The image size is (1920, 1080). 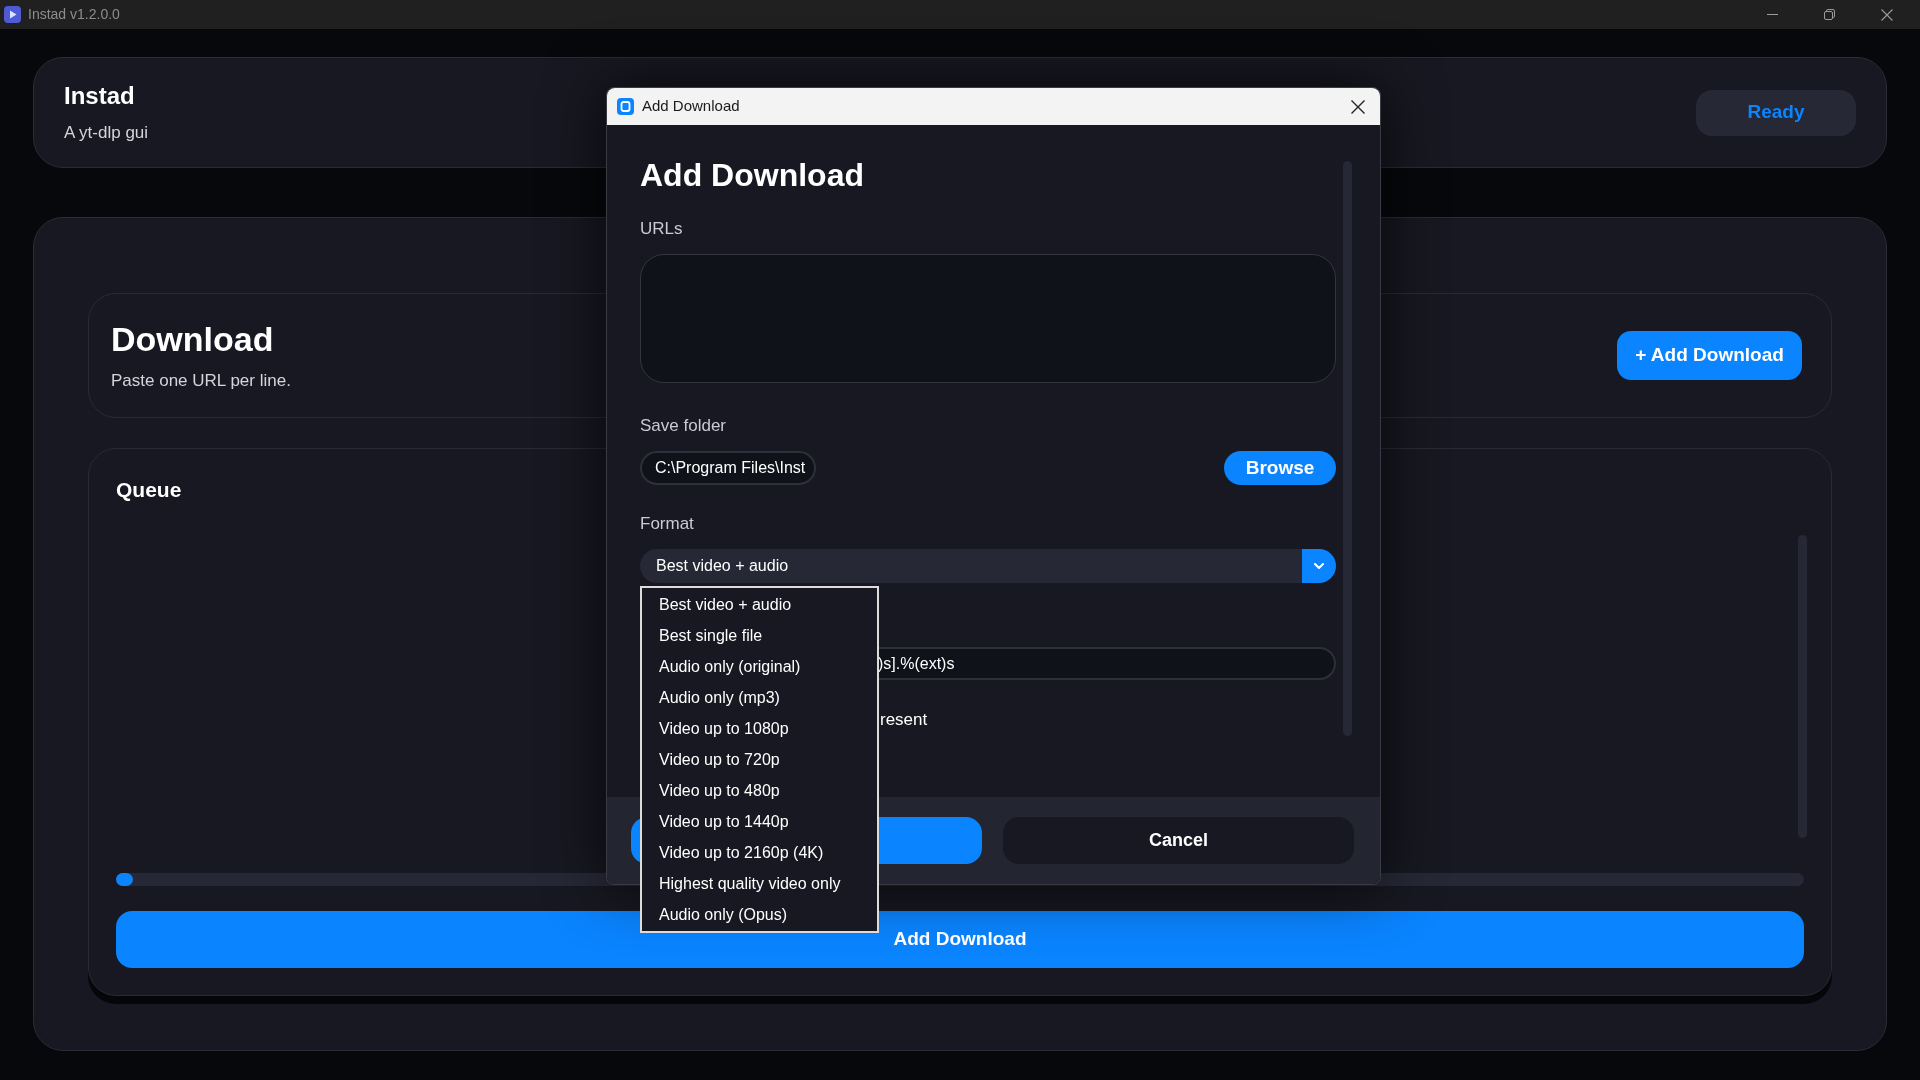 What do you see at coordinates (12, 14) in the screenshot?
I see `play-icon` at bounding box center [12, 14].